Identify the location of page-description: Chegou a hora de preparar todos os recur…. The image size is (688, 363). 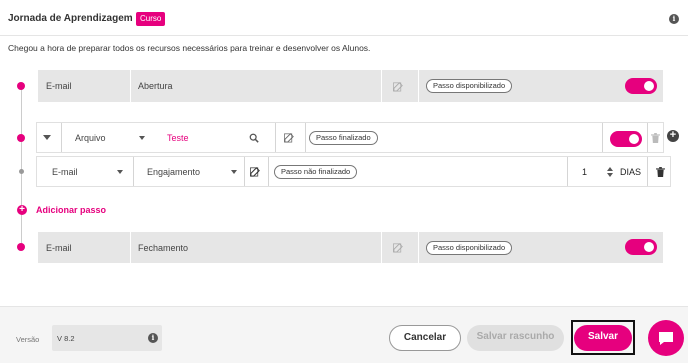
(189, 48).